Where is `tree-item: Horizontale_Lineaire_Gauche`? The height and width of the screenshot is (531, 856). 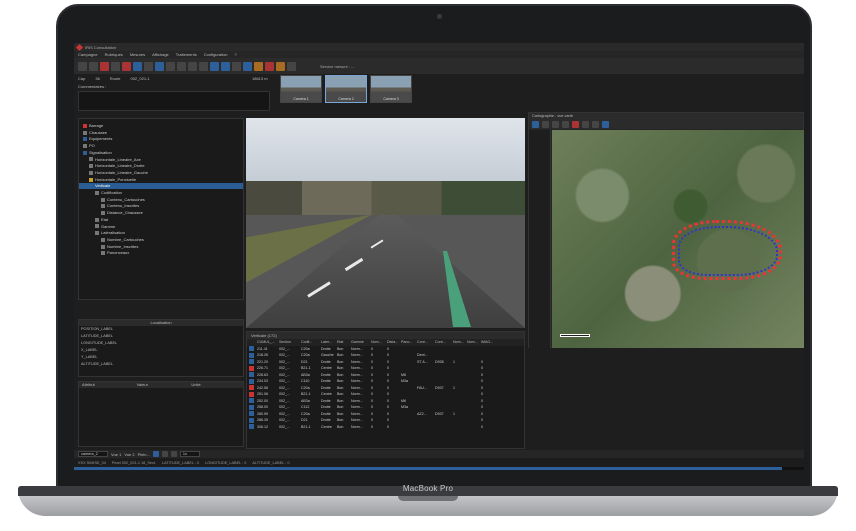 tree-item: Horizontale_Lineaire_Gauche is located at coordinates (118, 173).